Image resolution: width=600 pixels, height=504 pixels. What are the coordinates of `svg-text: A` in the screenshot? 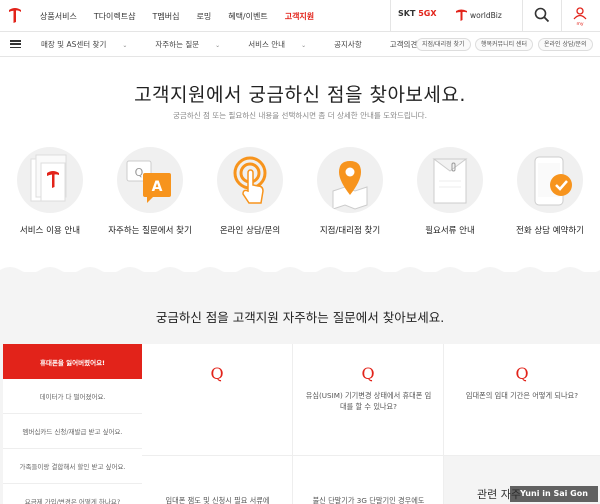 It's located at (157, 187).